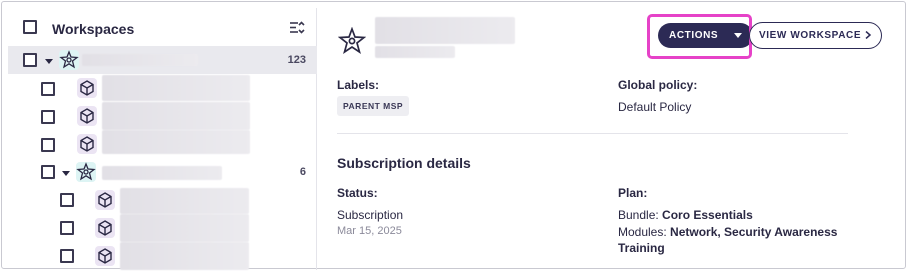  Describe the element at coordinates (655, 107) in the screenshot. I see `global-policy-value: Default Policy` at that location.